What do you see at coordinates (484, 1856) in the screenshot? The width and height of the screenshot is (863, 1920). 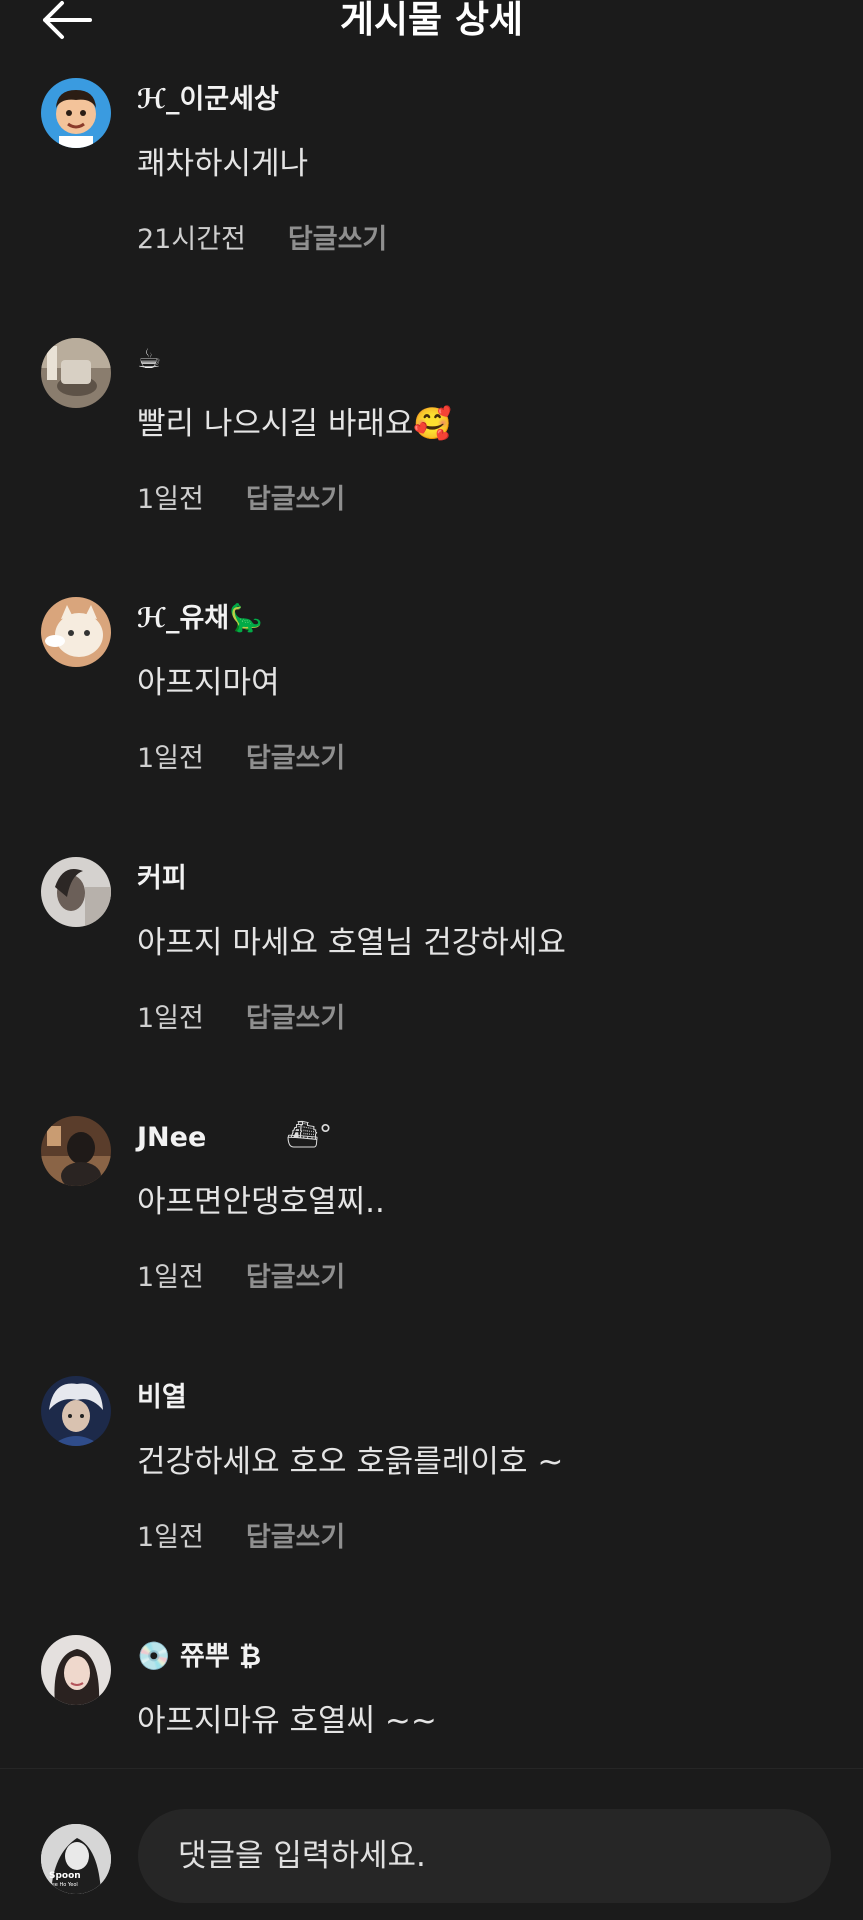 I see `comment-input` at bounding box center [484, 1856].